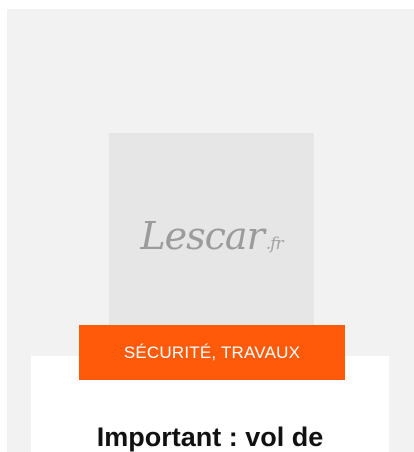 The image size is (414, 452). What do you see at coordinates (212, 352) in the screenshot?
I see `category-badge: SÉCURITÉ, TRAVAUX` at bounding box center [212, 352].